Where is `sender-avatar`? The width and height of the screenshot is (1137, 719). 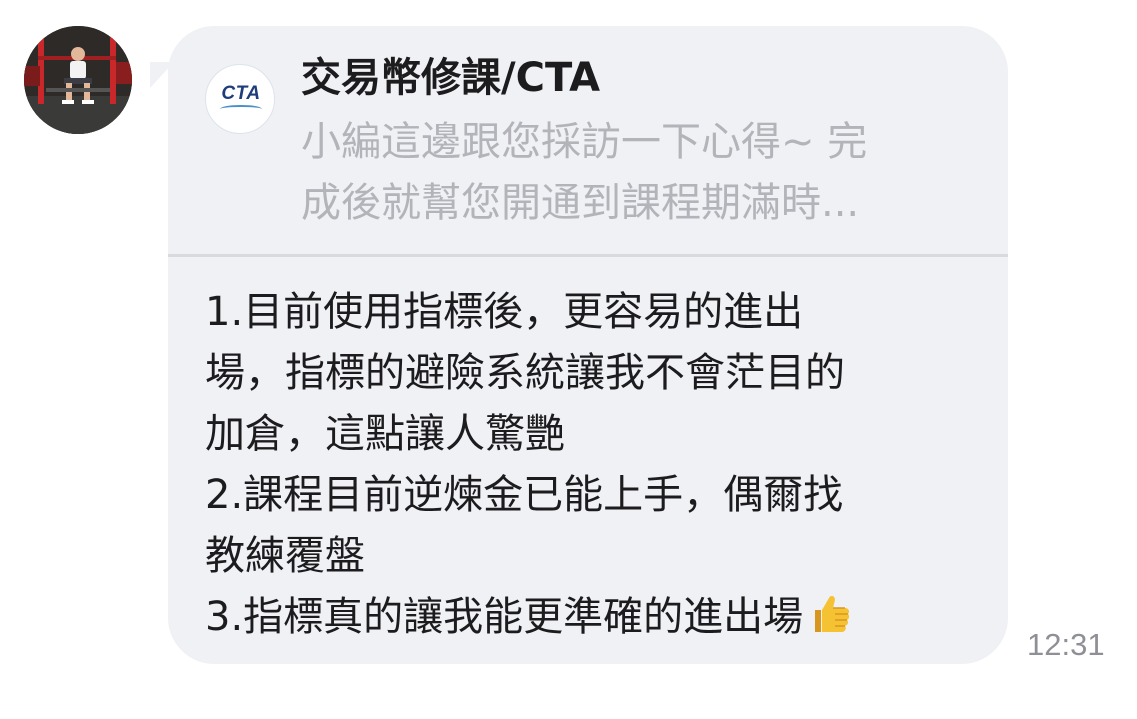 sender-avatar is located at coordinates (78, 80).